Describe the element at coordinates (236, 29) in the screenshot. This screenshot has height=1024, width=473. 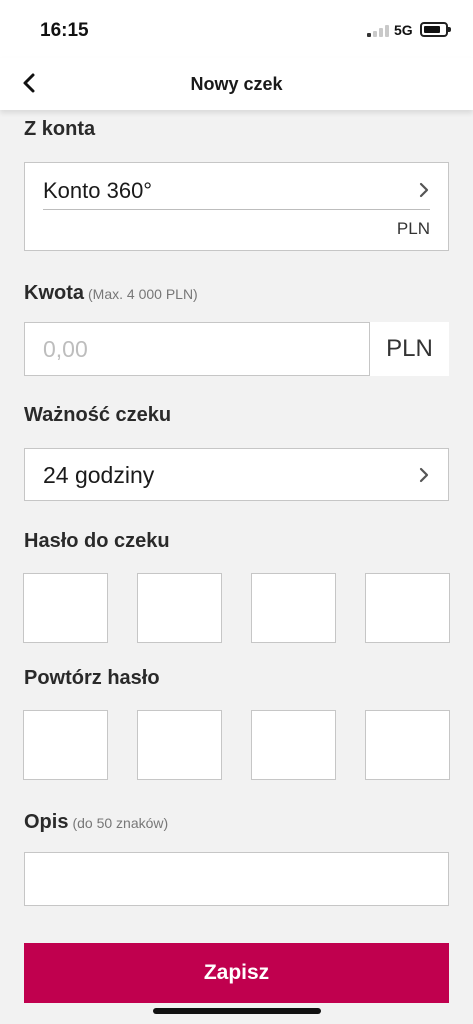
I see `status-bar: 16:15 5G` at that location.